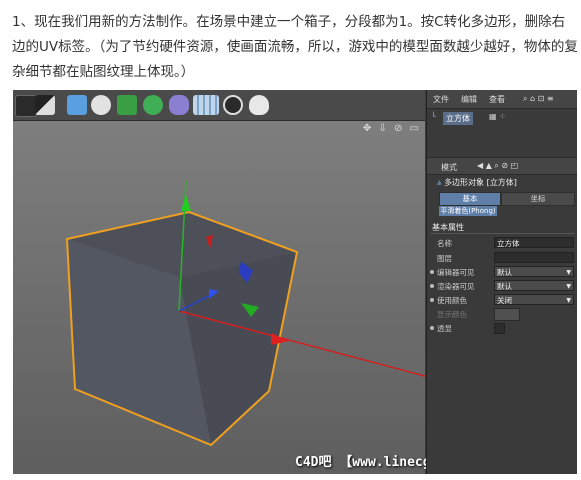  What do you see at coordinates (206, 105) in the screenshot?
I see `floor-grid-icon` at bounding box center [206, 105].